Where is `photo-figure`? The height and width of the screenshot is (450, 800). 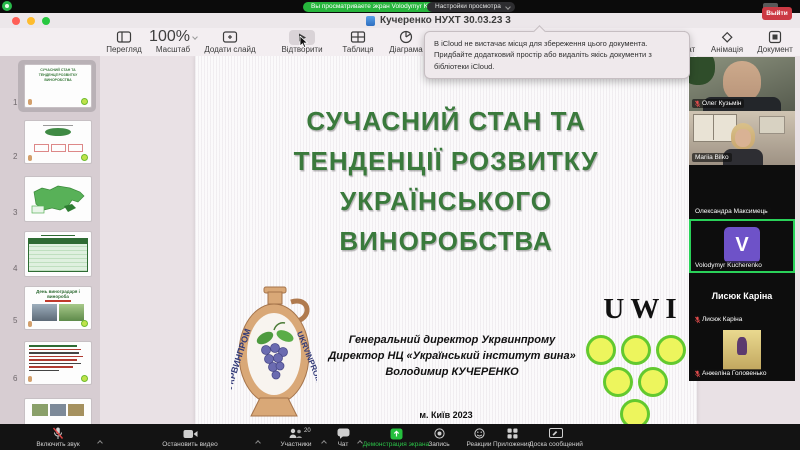
photo-figure is located at coordinates (742, 346).